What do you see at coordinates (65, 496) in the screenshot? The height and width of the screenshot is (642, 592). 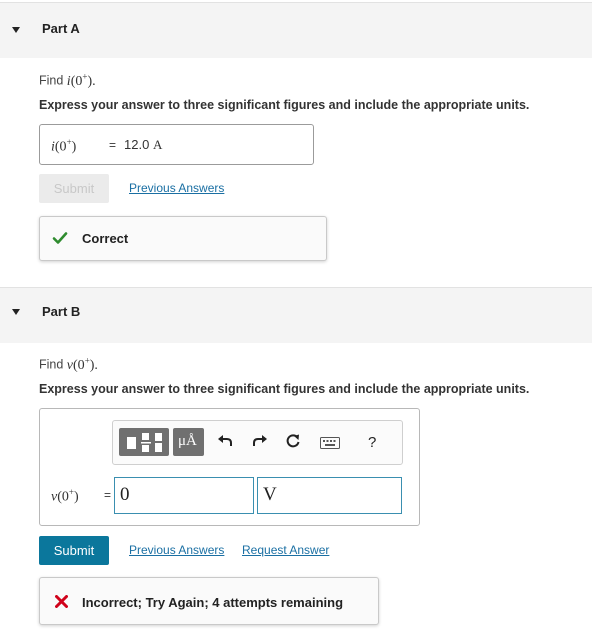 I see `answer-lhs: v(0+)` at bounding box center [65, 496].